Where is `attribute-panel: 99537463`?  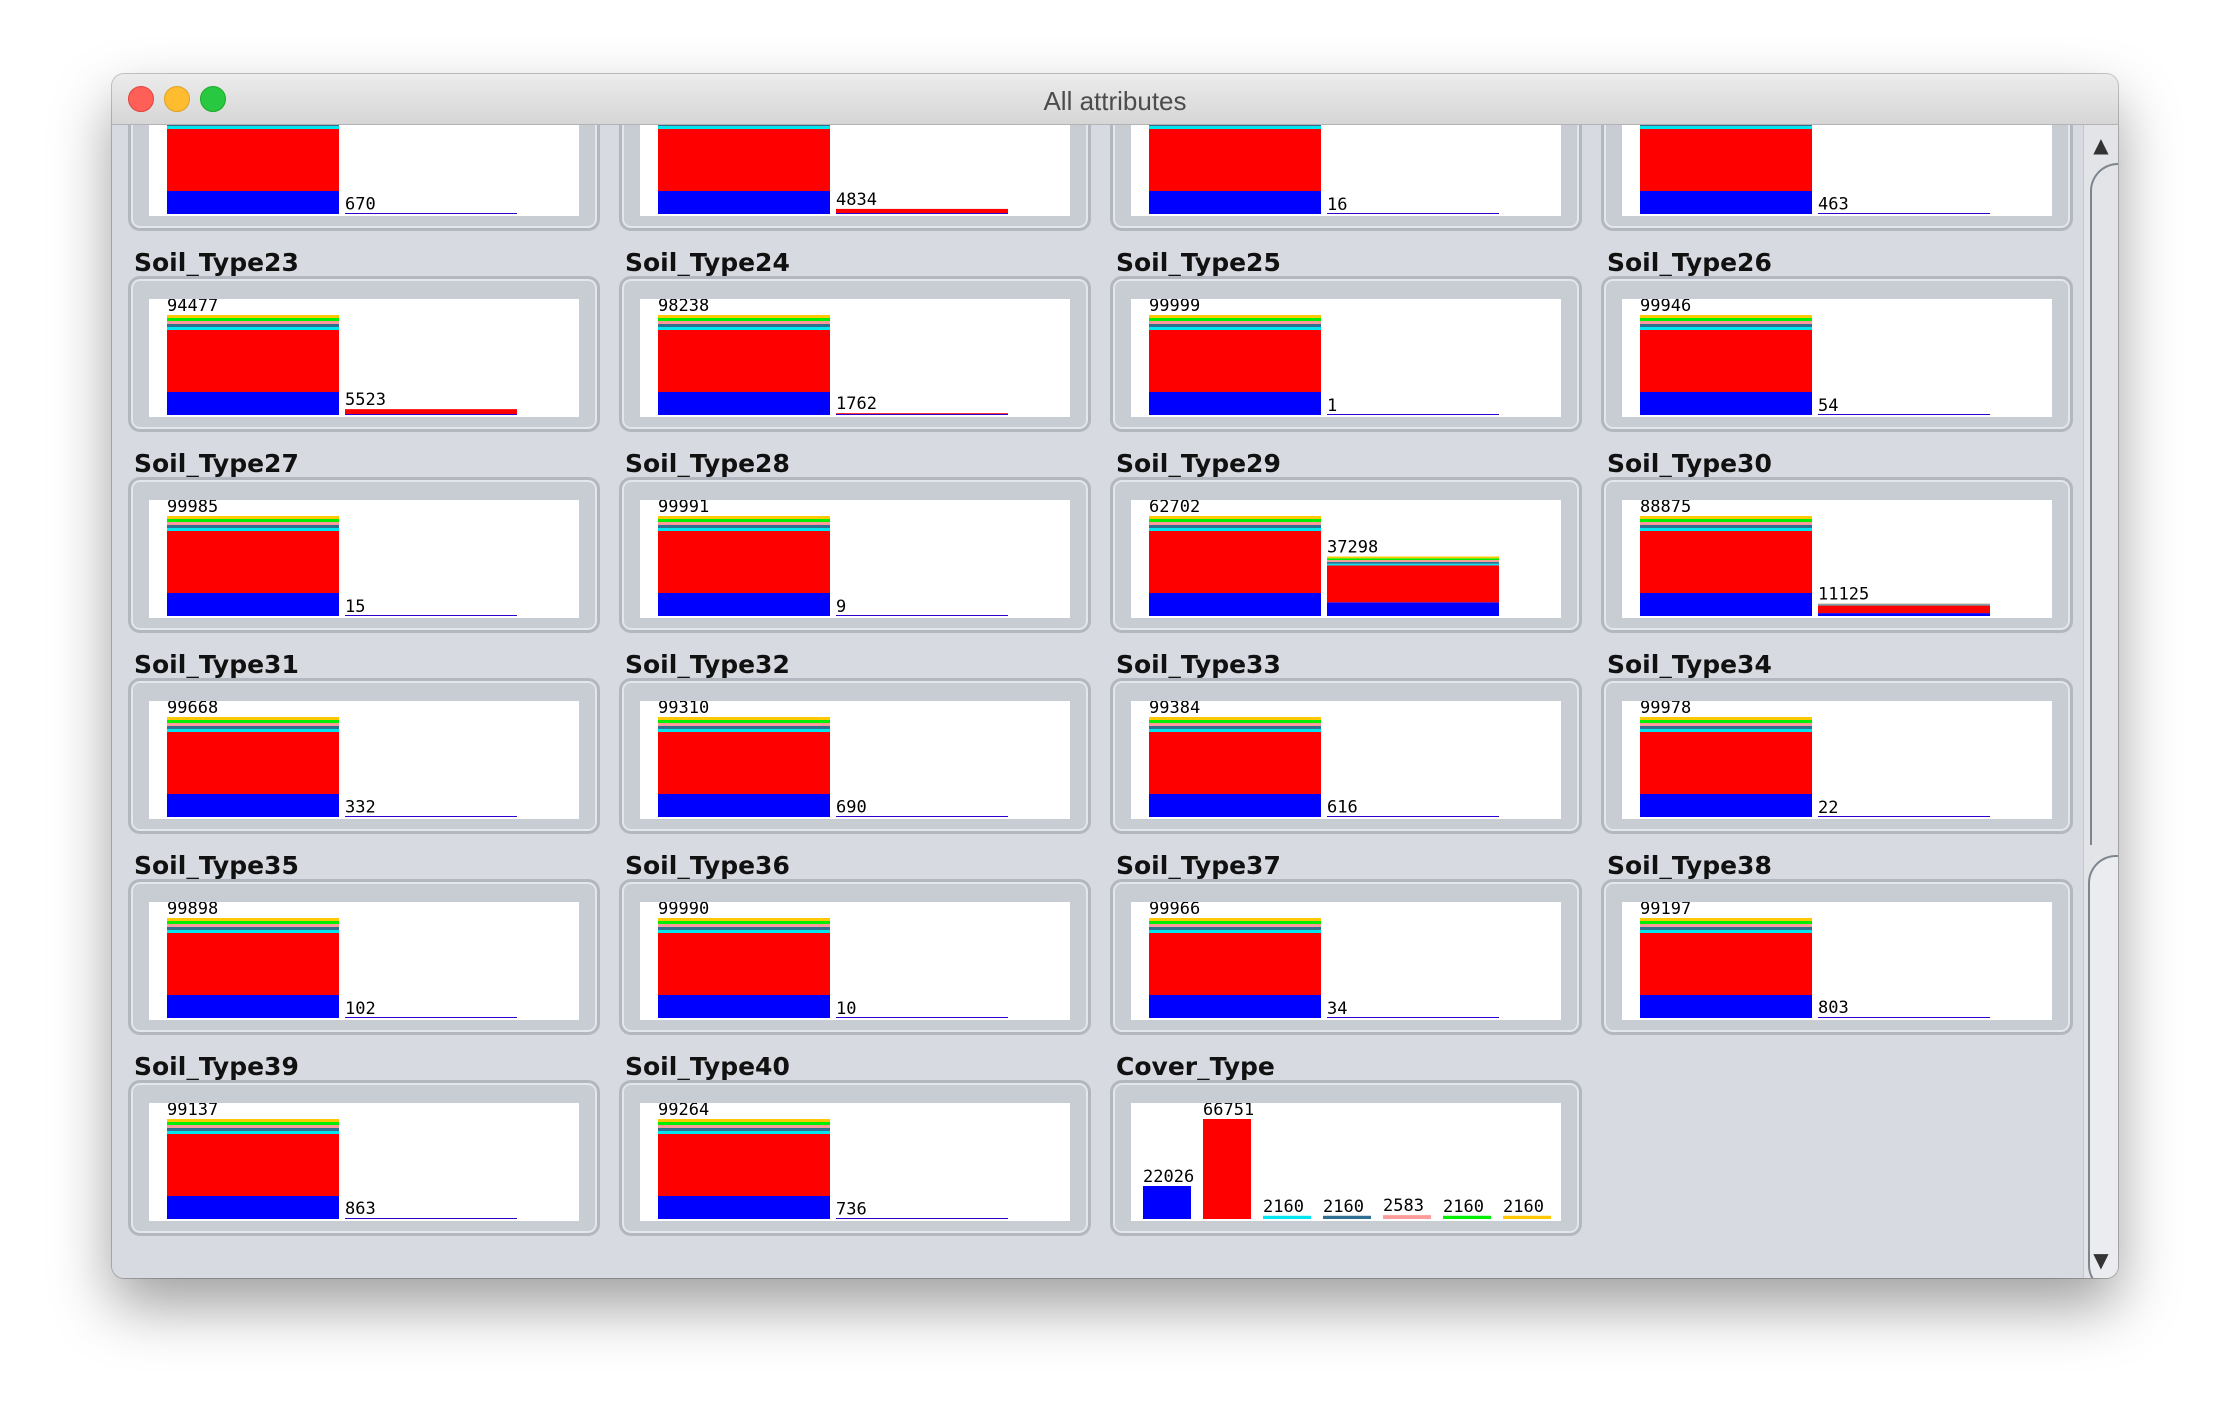 attribute-panel: 99537463 is located at coordinates (1837, 178).